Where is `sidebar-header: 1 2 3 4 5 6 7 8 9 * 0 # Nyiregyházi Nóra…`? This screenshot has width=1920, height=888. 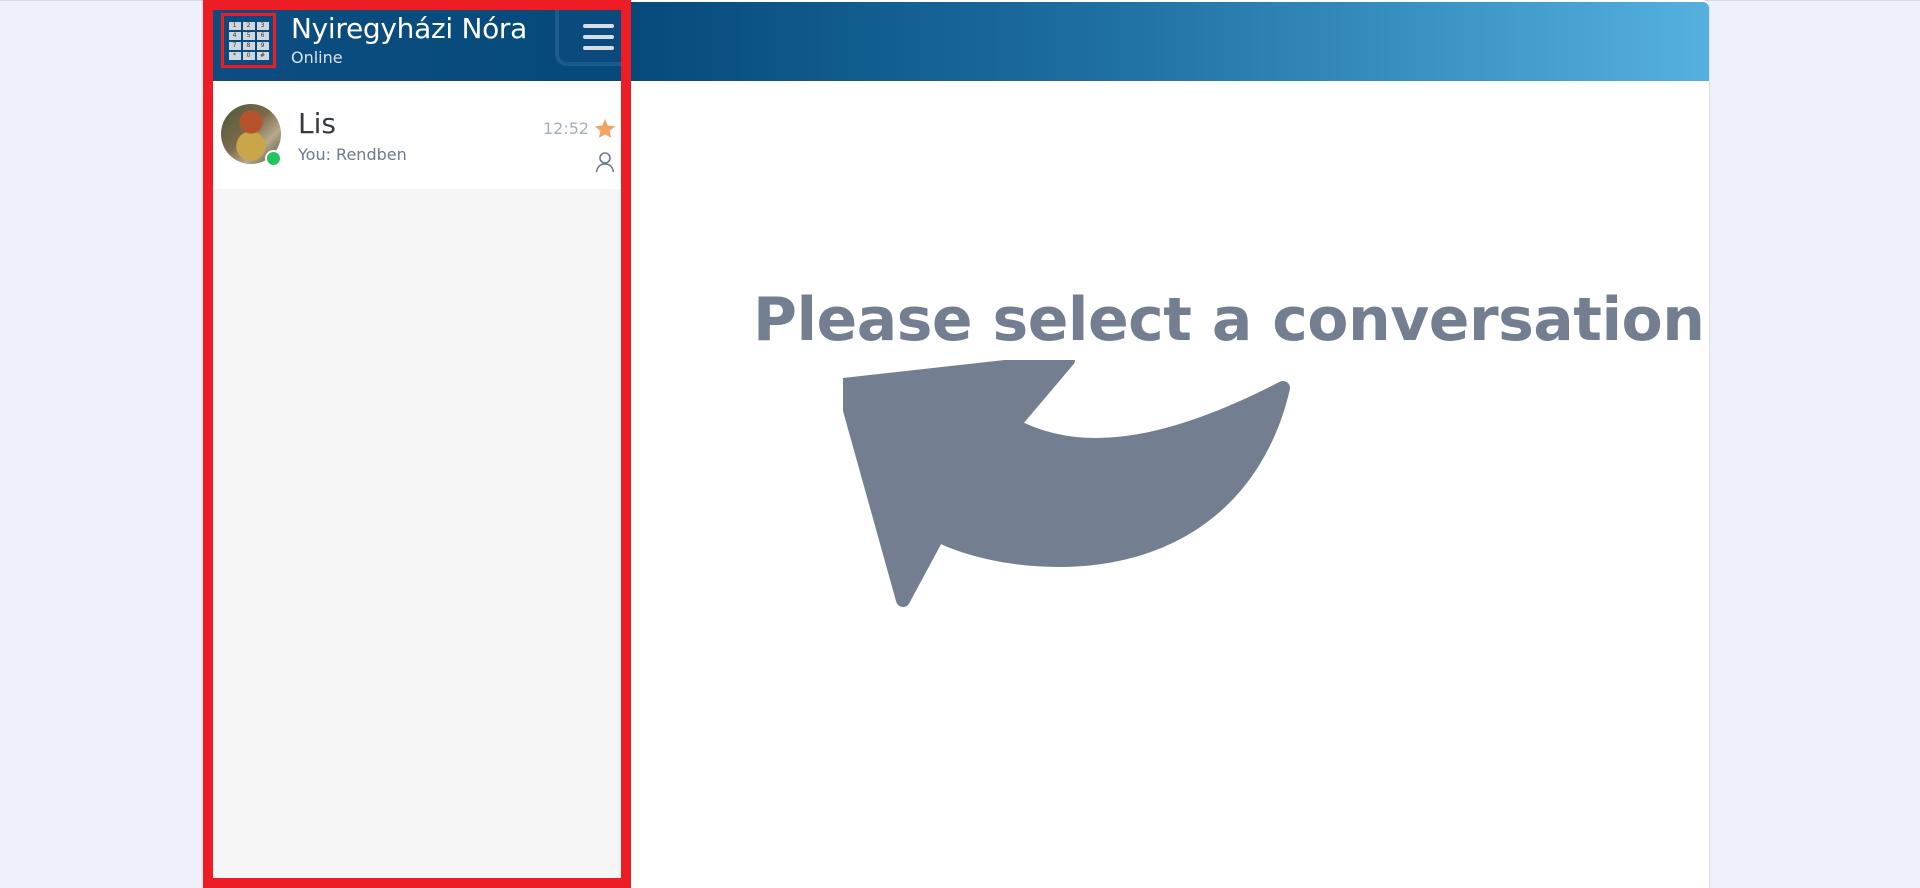
sidebar-header: 1 2 3 4 5 6 7 8 9 * 0 # Nyiregyházi Nóra… is located at coordinates (417, 45).